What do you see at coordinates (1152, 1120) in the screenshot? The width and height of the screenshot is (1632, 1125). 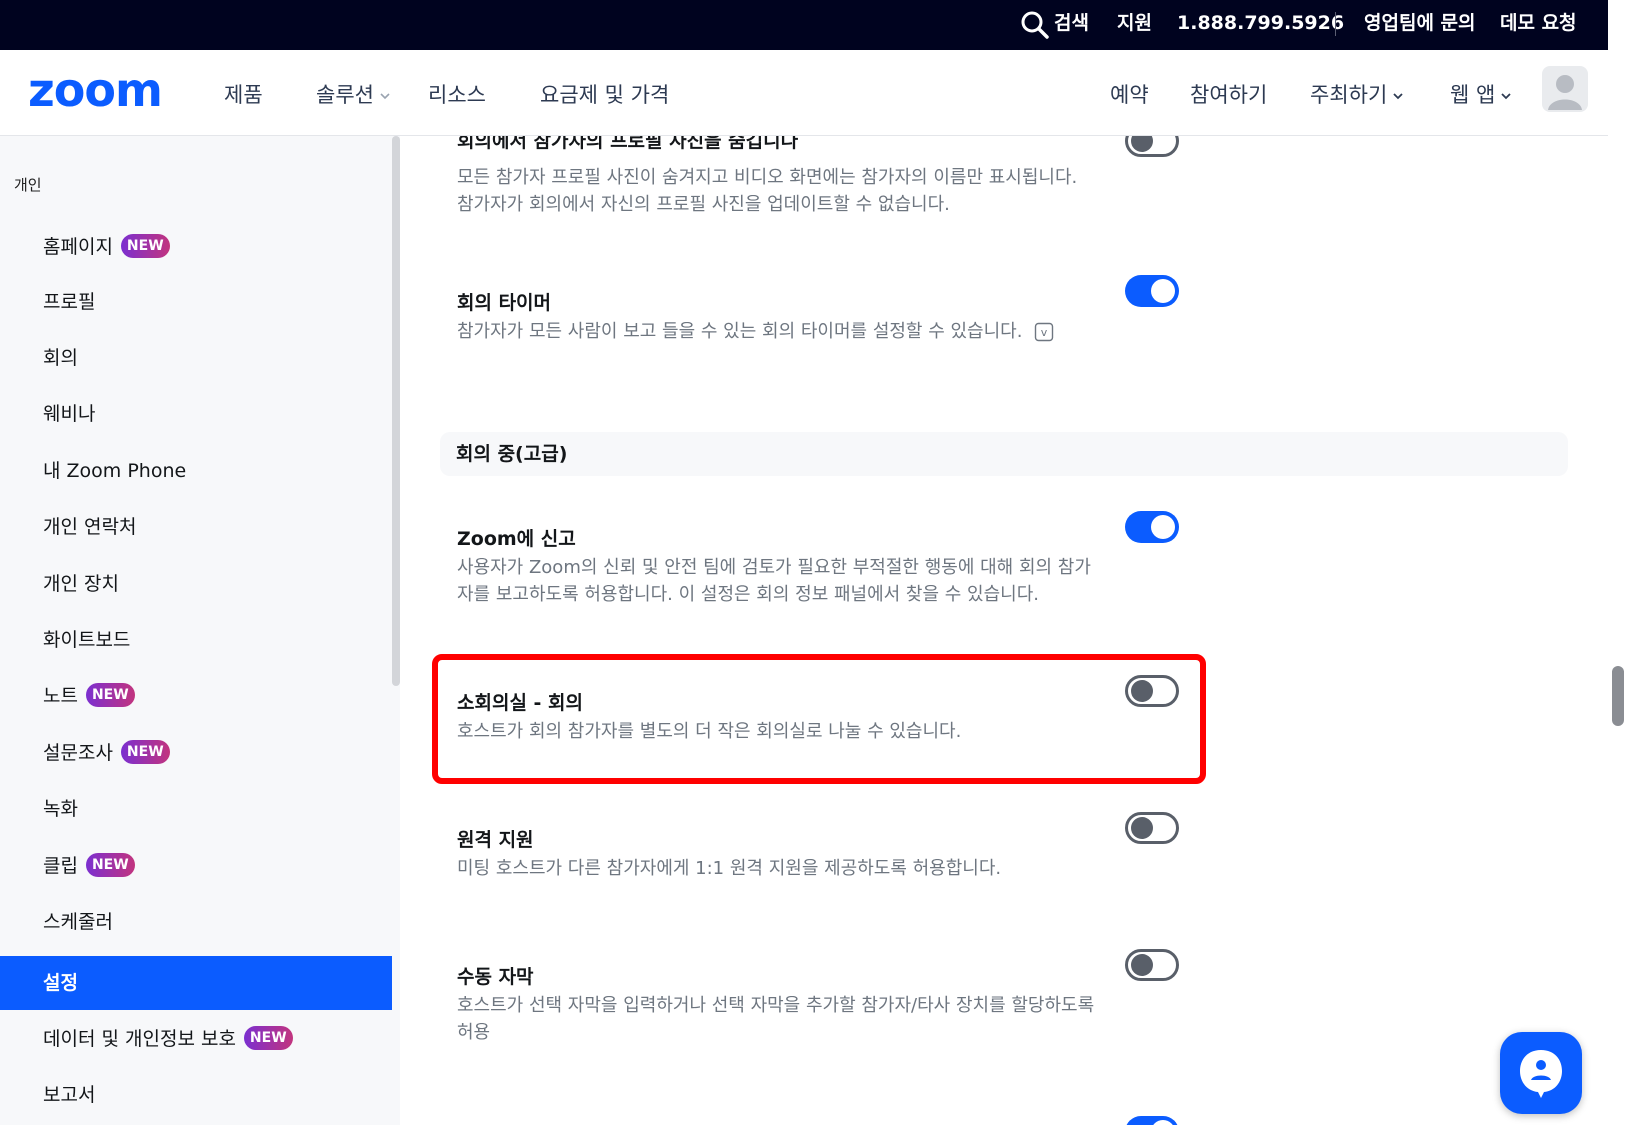 I see `next-setting-toggle` at bounding box center [1152, 1120].